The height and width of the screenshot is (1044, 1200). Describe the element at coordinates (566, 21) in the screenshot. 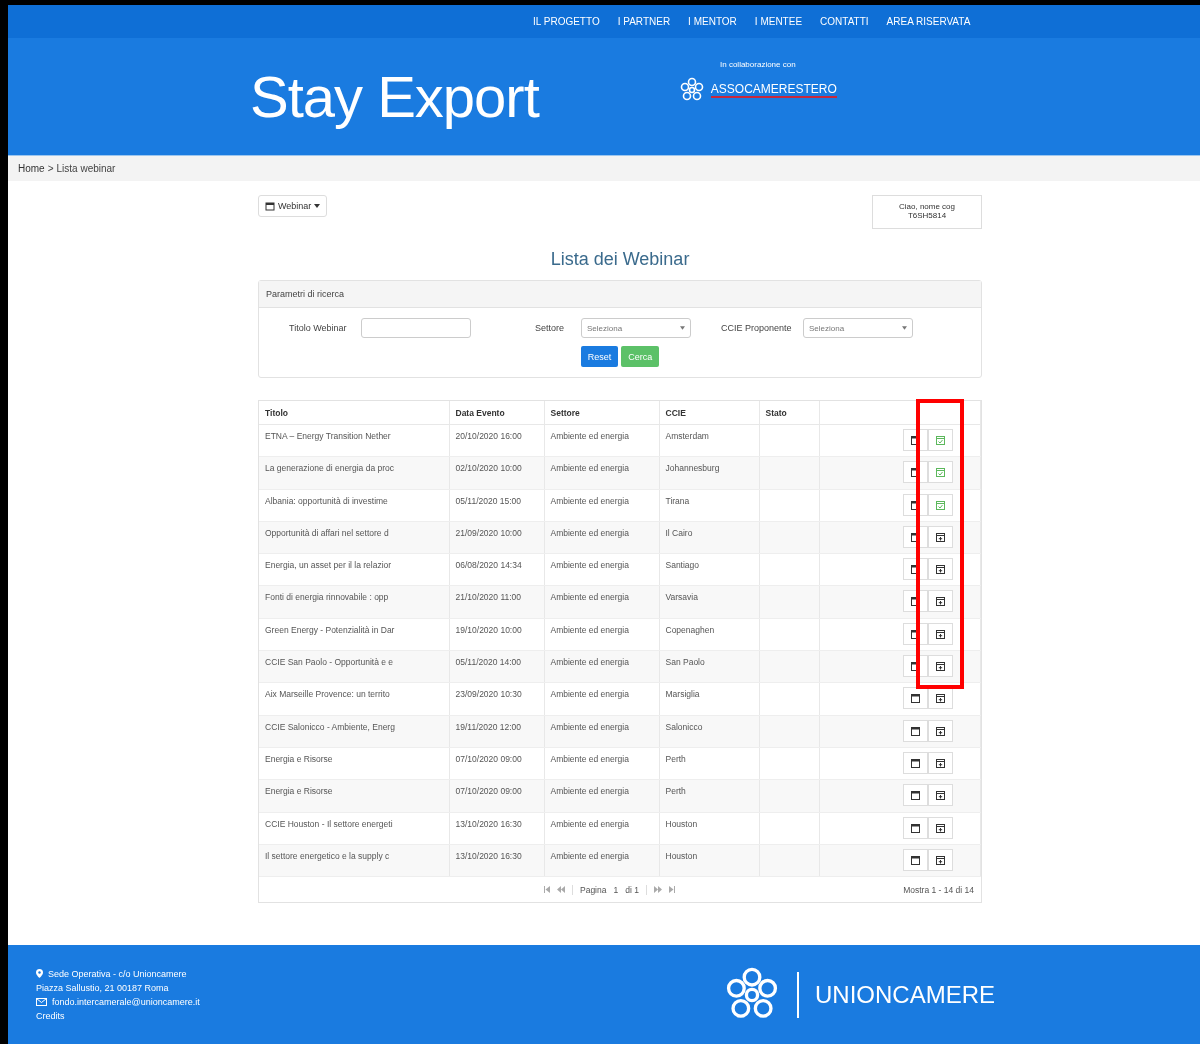

I see `nav-link: IL PROGETTO` at that location.